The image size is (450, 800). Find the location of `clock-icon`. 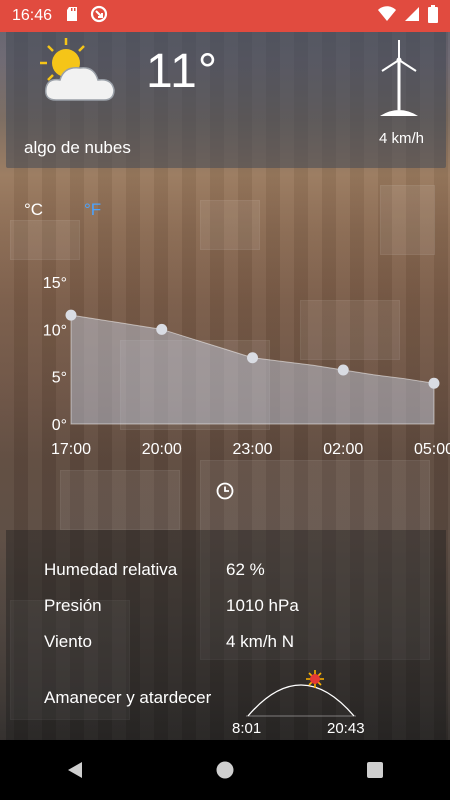

clock-icon is located at coordinates (225, 491).